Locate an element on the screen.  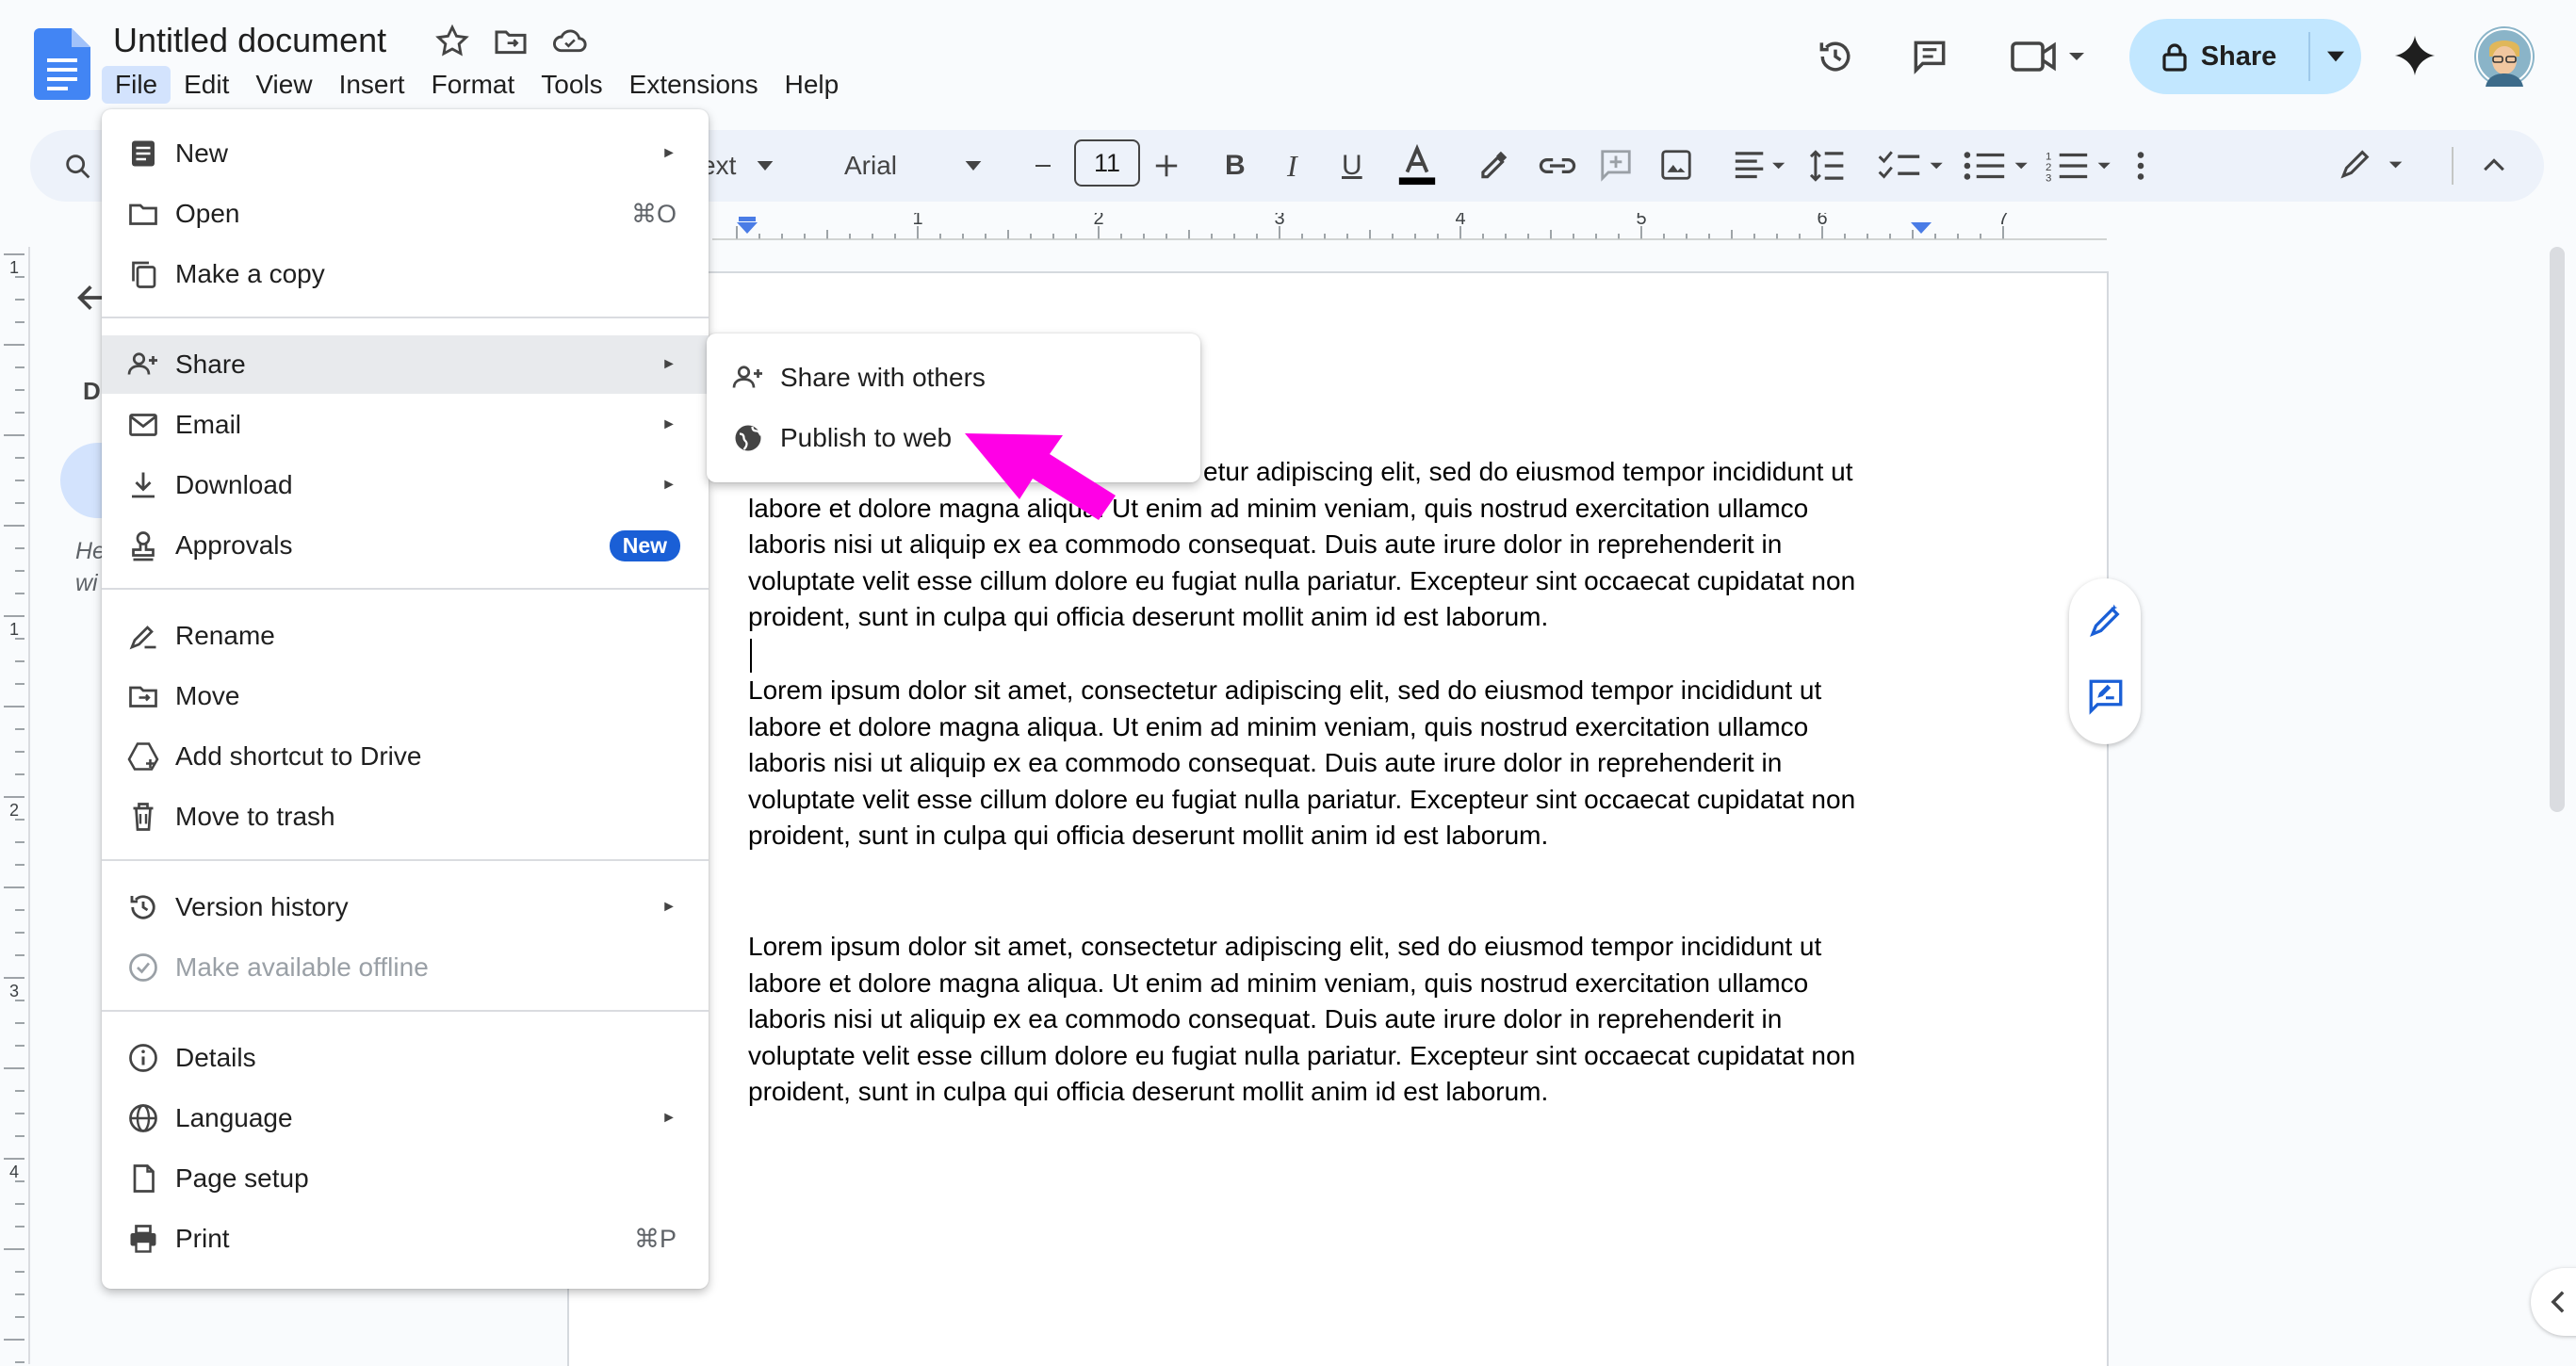
text-color-icon is located at coordinates (1417, 165).